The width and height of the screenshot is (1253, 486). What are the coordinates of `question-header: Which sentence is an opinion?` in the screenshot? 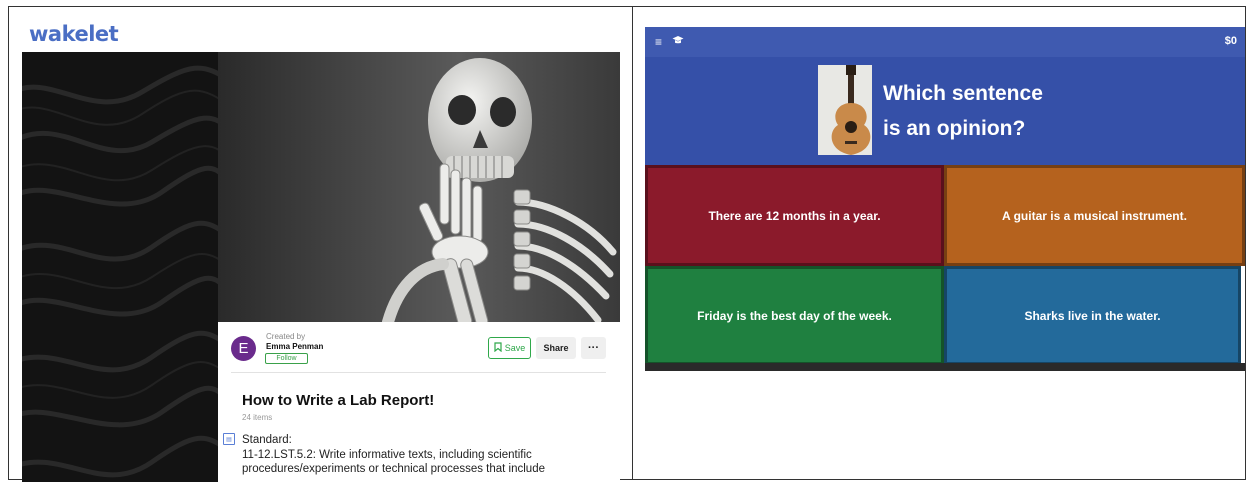 It's located at (945, 111).